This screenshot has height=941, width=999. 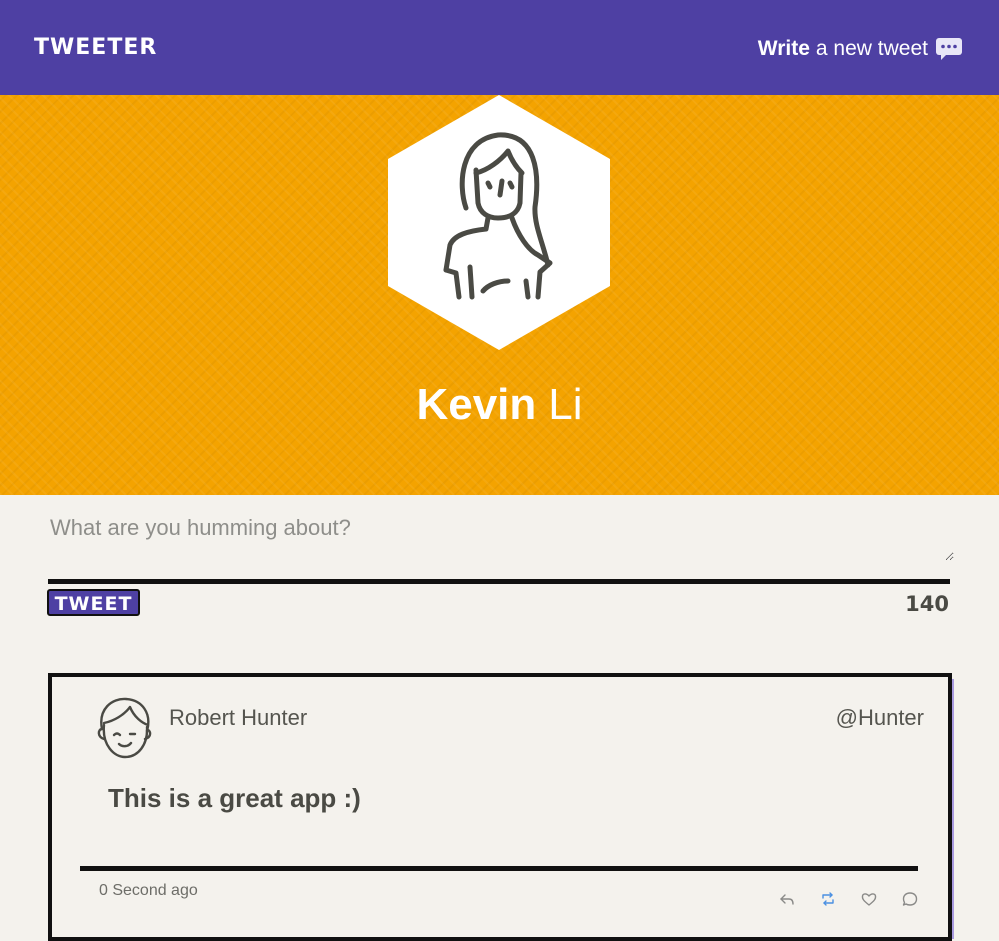 I want to click on character-counter: 140, so click(x=927, y=604).